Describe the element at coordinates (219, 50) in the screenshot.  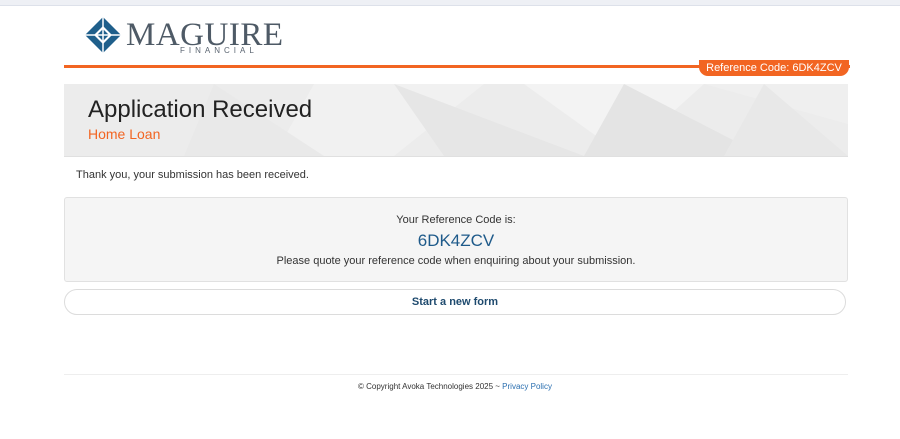
I see `brand-subtitle: FINANCIAL` at that location.